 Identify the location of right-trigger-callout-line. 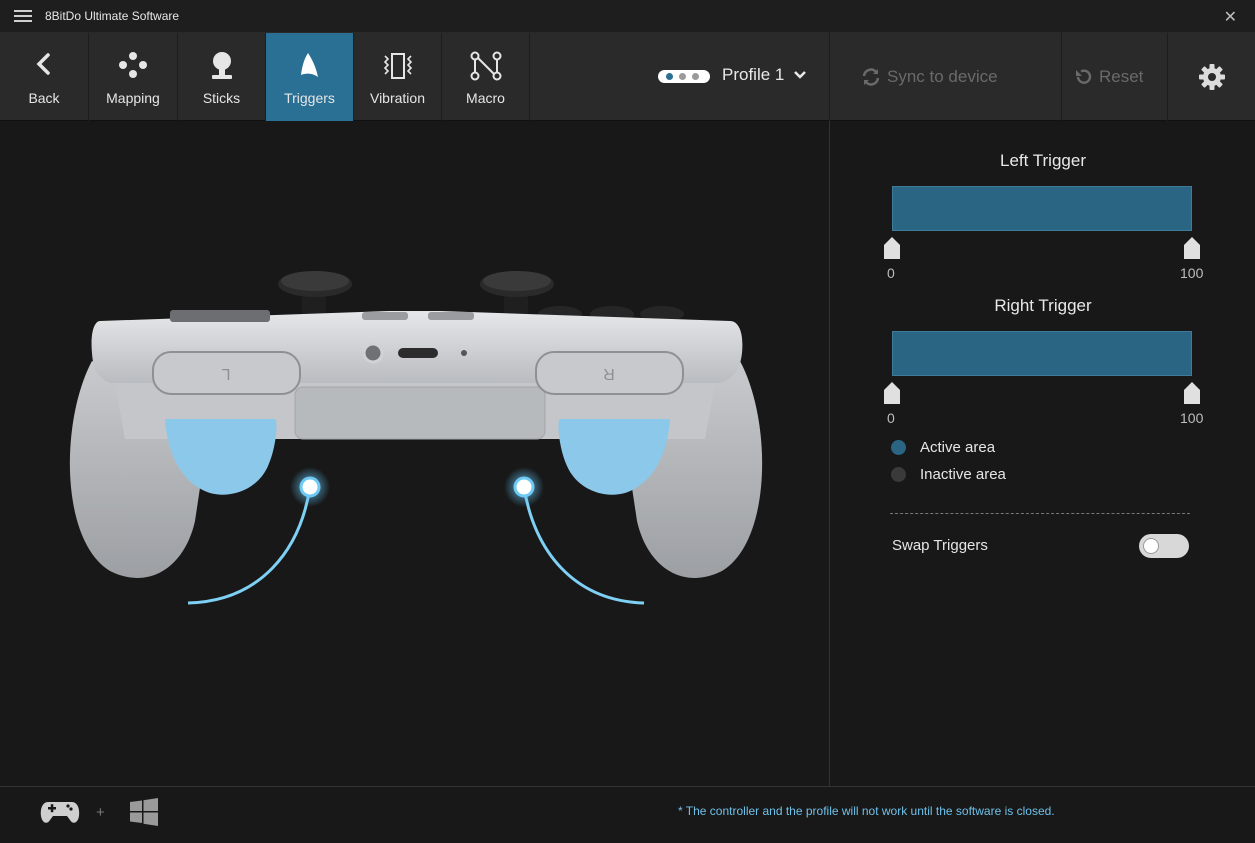
(583, 545).